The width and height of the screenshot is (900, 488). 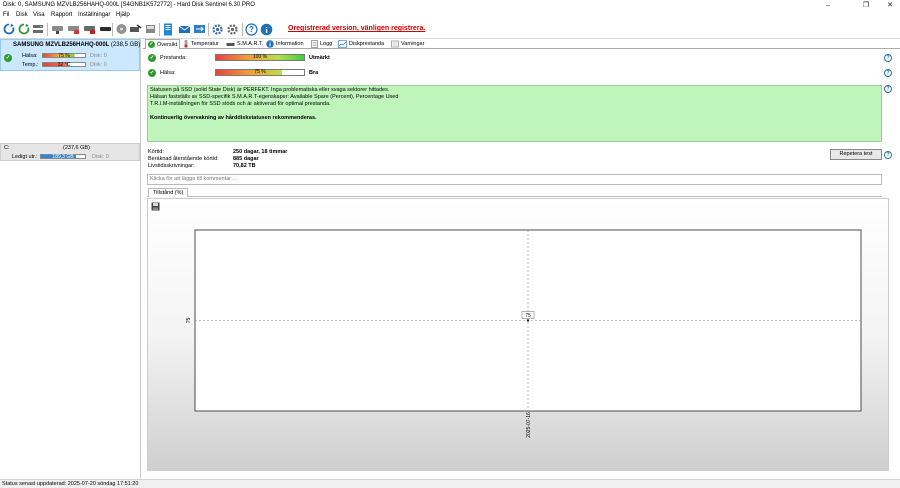 I want to click on toolbar: ? i, so click(x=450, y=29).